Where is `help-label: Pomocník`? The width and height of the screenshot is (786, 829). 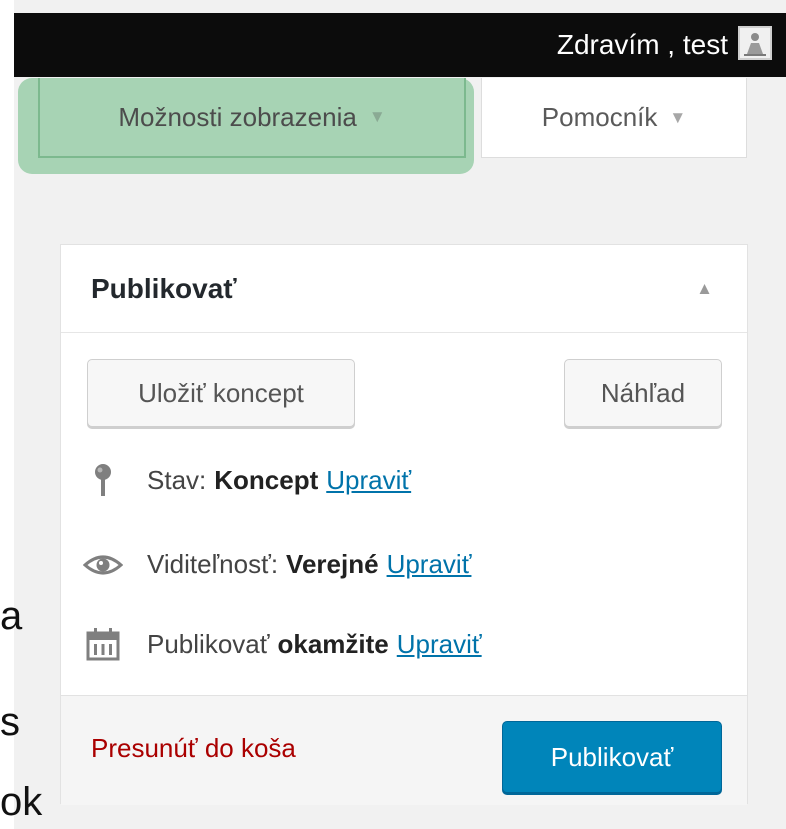
help-label: Pomocník is located at coordinates (599, 117).